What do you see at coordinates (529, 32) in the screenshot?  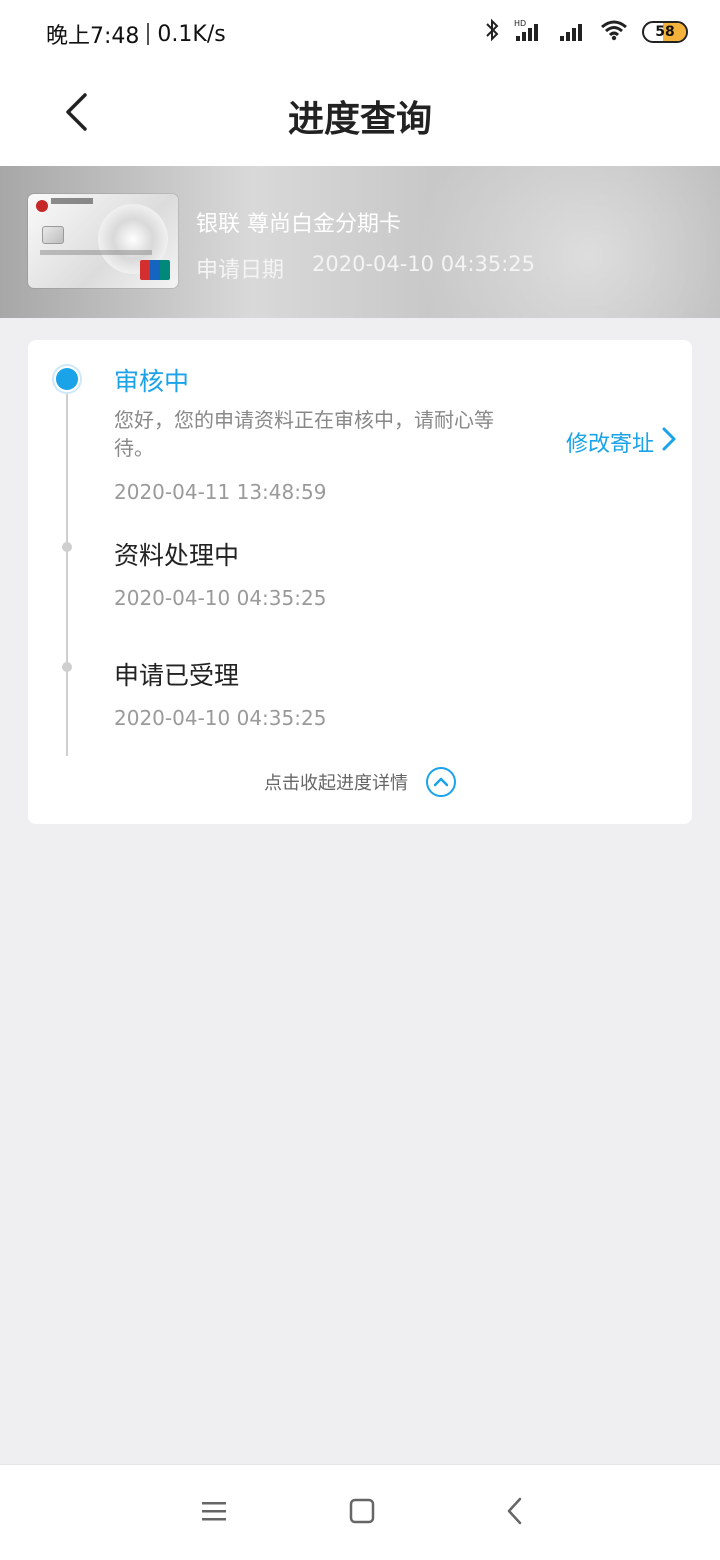 I see `hd-signal-icon: HD` at bounding box center [529, 32].